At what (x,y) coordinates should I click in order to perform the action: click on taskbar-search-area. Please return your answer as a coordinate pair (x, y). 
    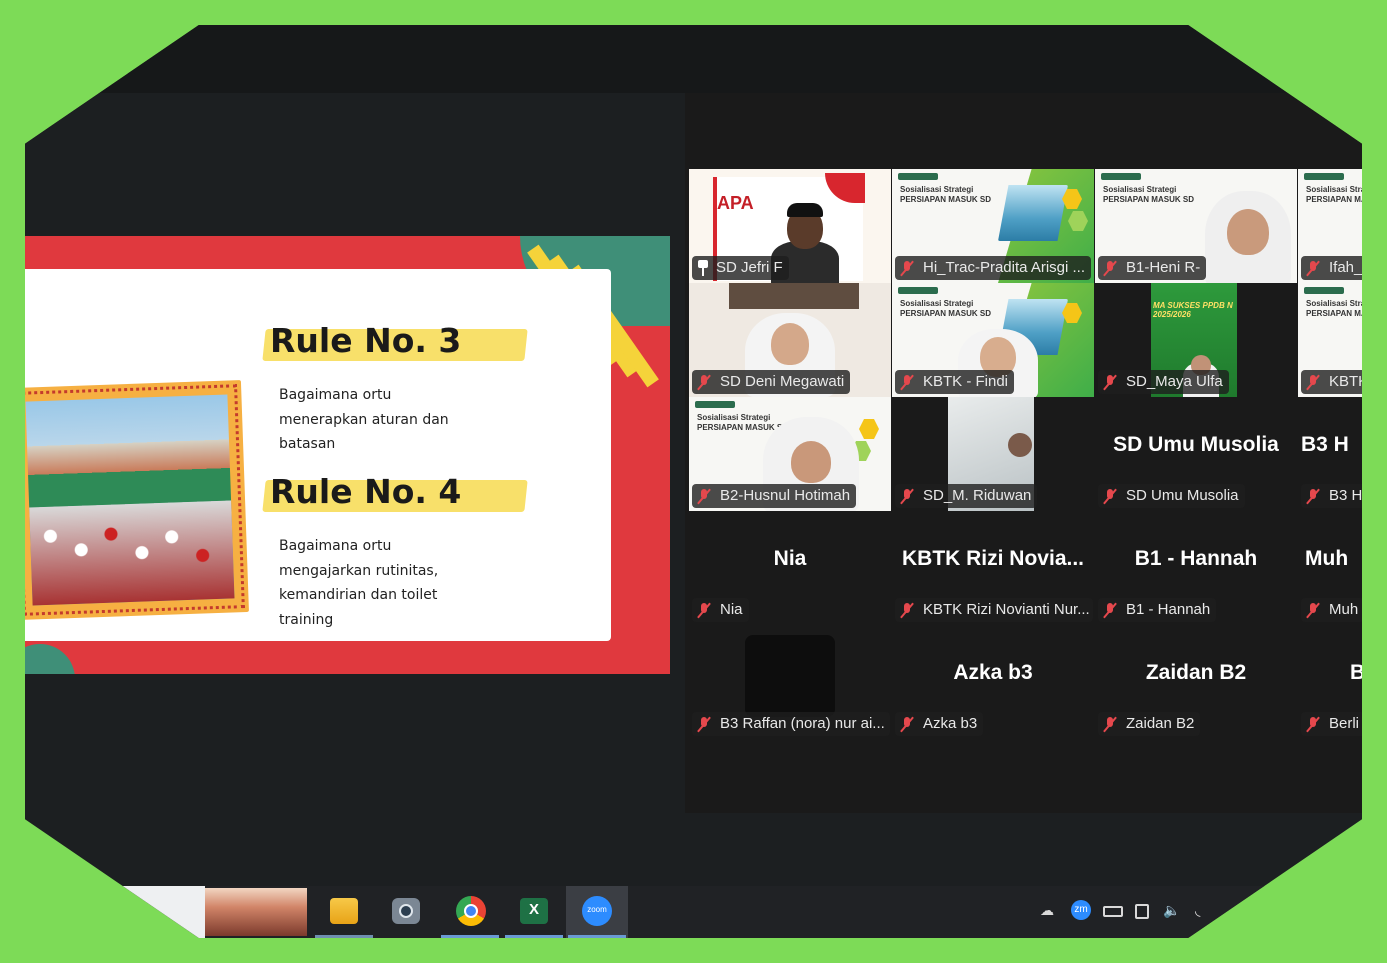
    Looking at the image, I should click on (115, 912).